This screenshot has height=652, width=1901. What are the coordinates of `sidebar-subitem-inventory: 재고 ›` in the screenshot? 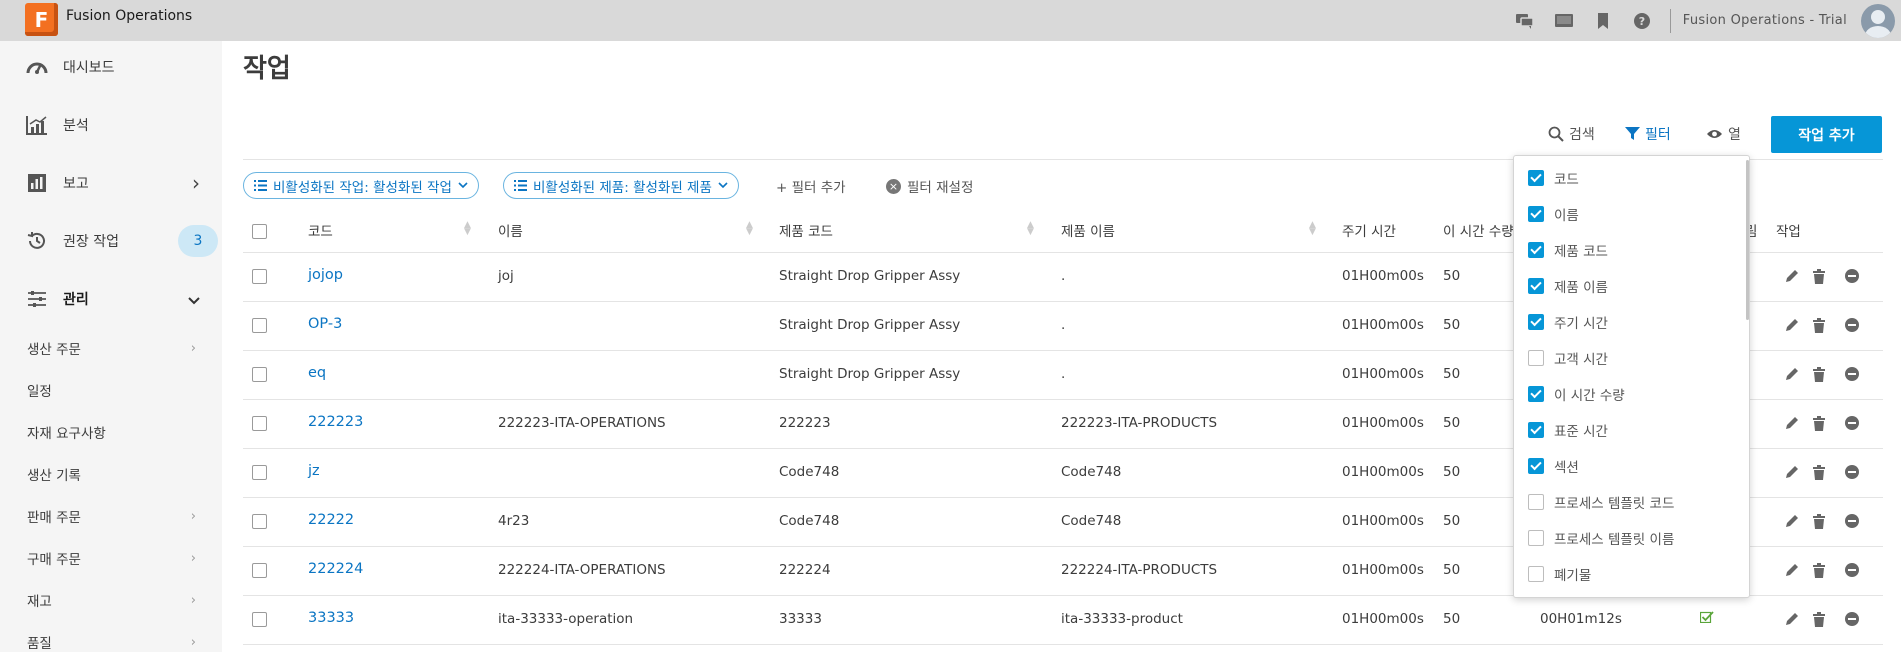 It's located at (111, 600).